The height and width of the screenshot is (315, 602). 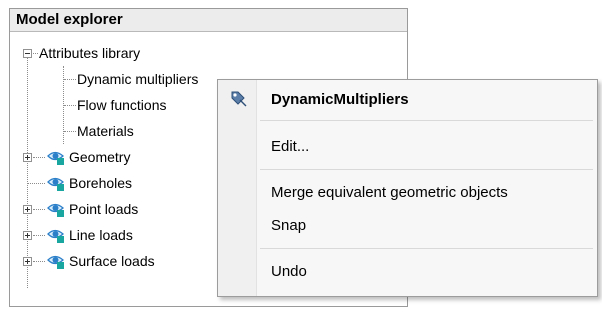 What do you see at coordinates (208, 20) in the screenshot?
I see `panel-title: Model explorer` at bounding box center [208, 20].